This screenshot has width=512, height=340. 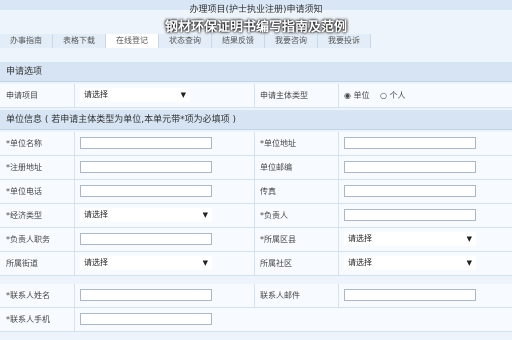 I want to click on form-row-apply: 申请项目 请选择 ▼ 申请主体类型 ◉ 单位 ○ 个人, so click(x=256, y=96).